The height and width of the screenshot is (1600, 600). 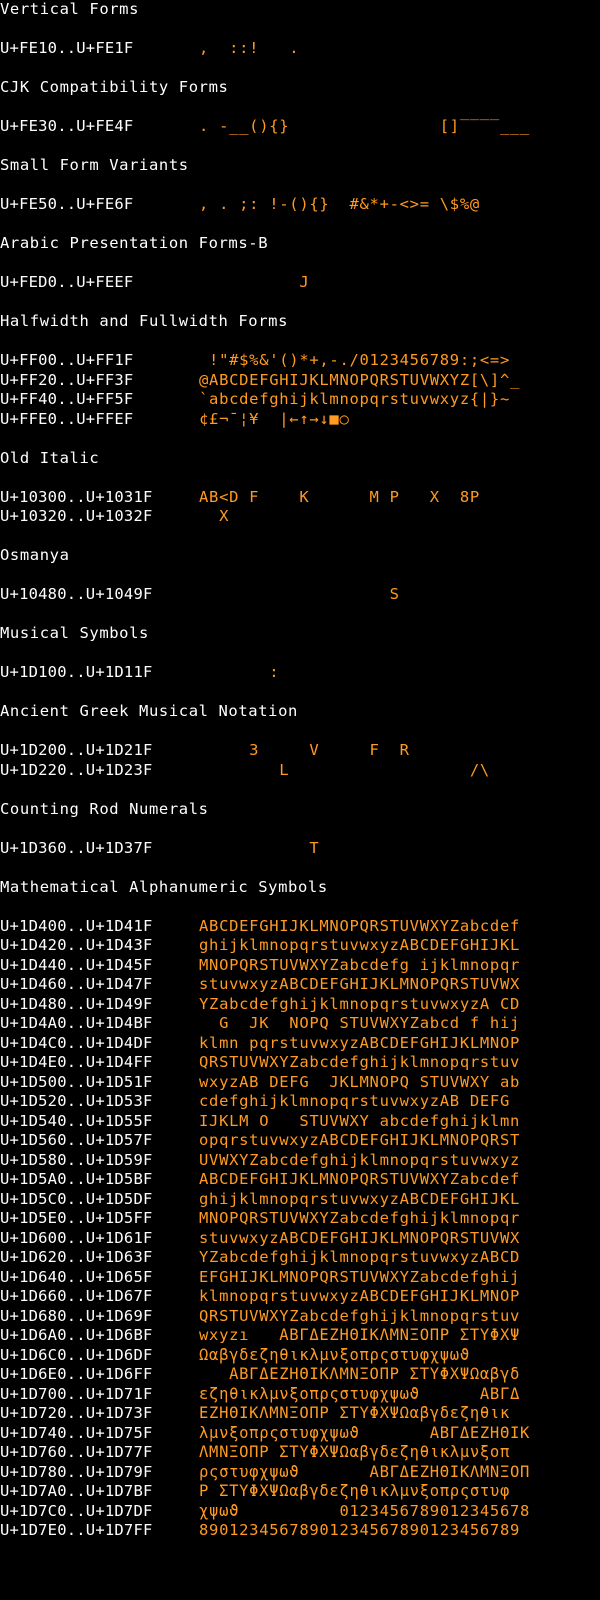 I want to click on codepoint-range-label: U+FE30..U+FE4F, so click(x=67, y=126).